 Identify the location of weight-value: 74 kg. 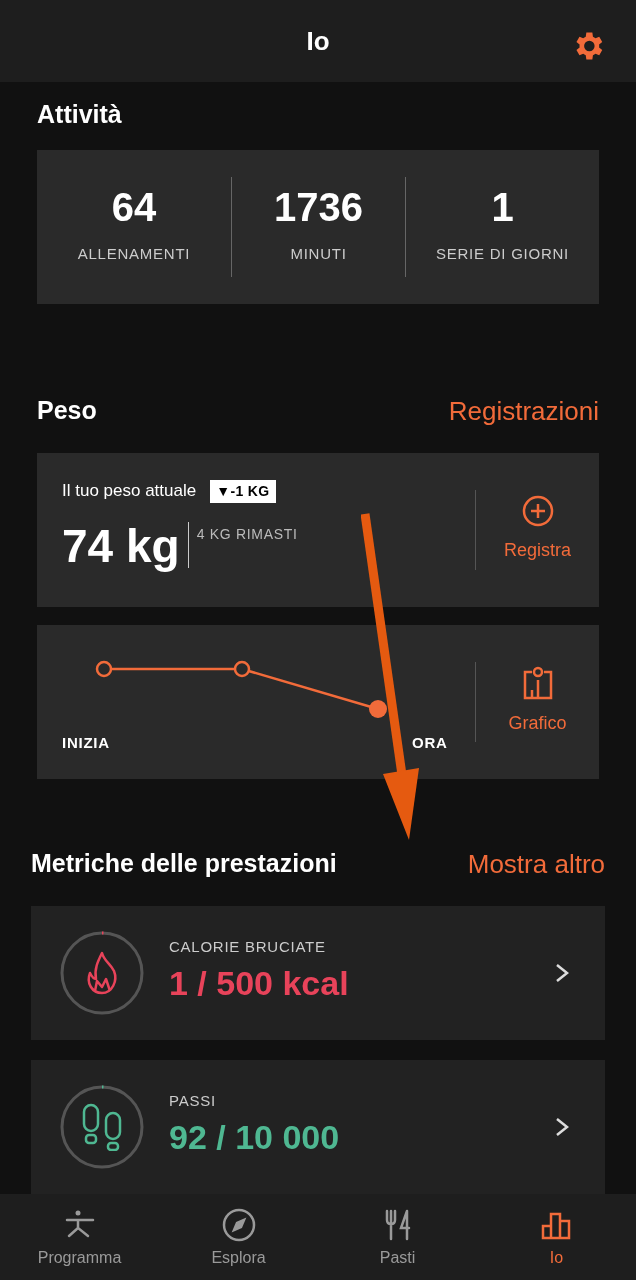
(121, 546).